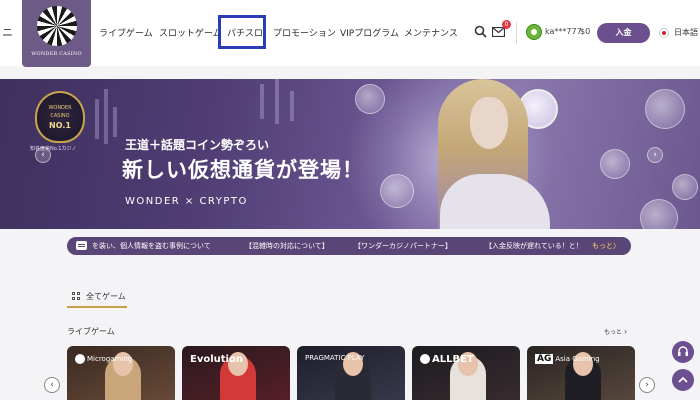 The image size is (700, 400). I want to click on provider-name: PRAGMATIC PLAY, so click(335, 358).